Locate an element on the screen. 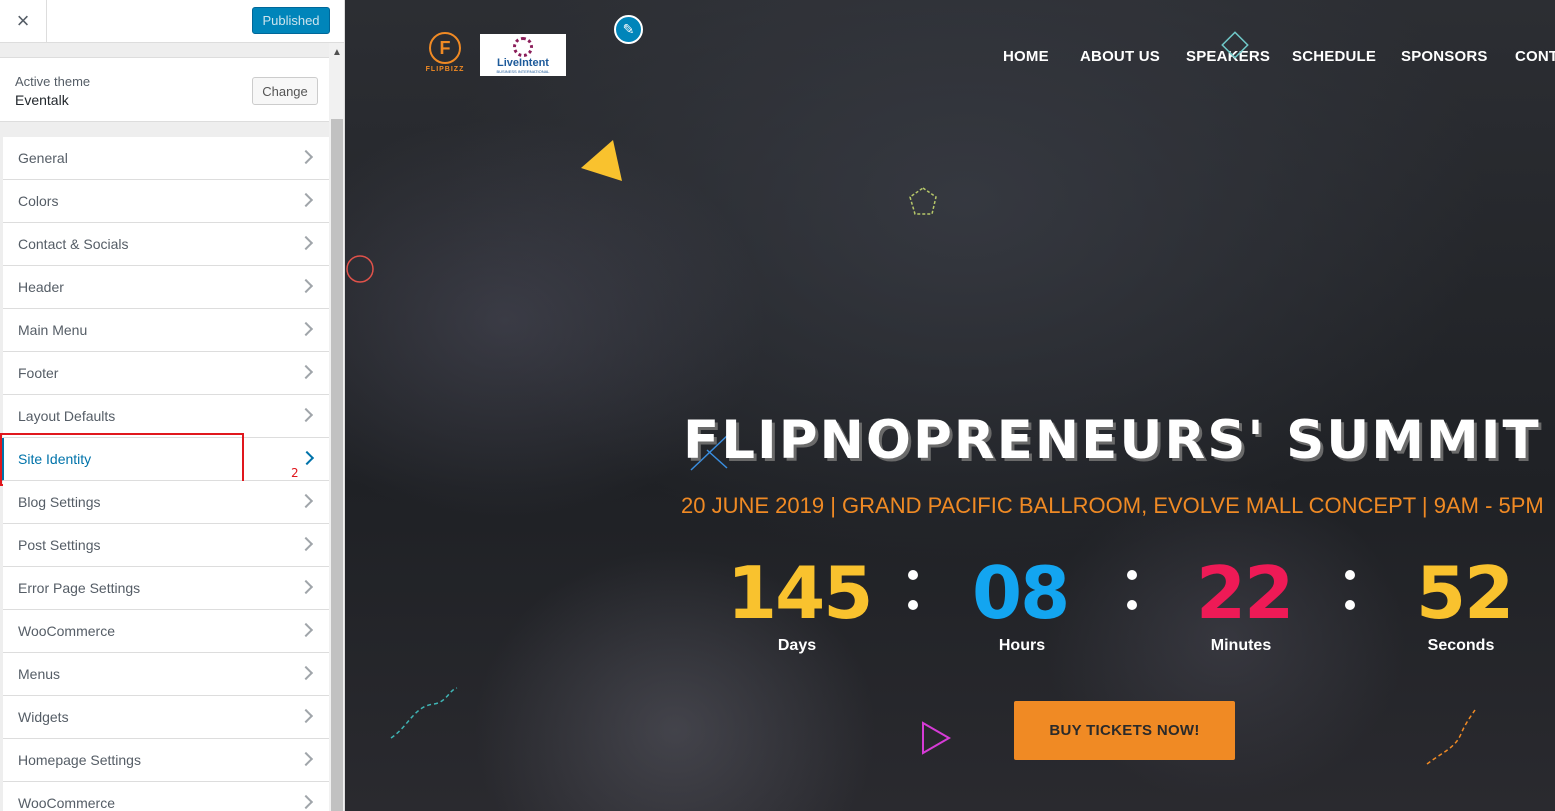 Image resolution: width=1555 pixels, height=811 pixels. scrollbar-thumb is located at coordinates (337, 465).